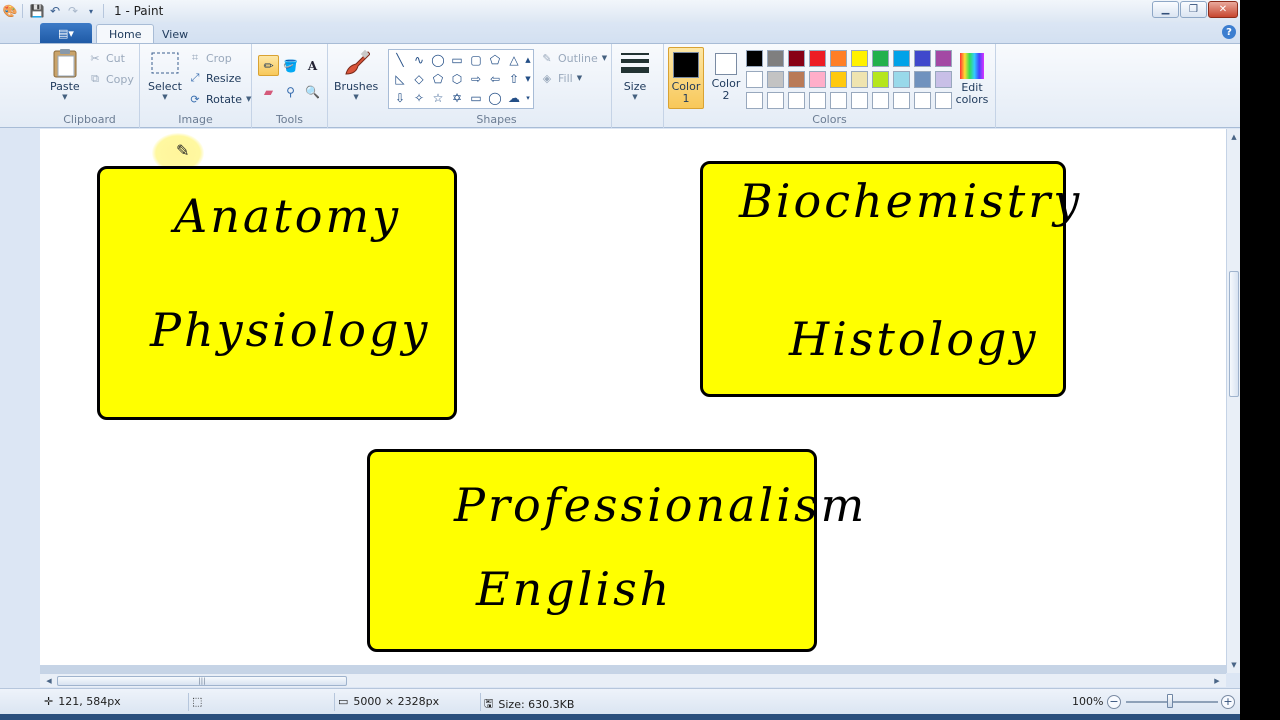 Image resolution: width=1280 pixels, height=720 pixels. Describe the element at coordinates (175, 34) in the screenshot. I see `tab-view: View` at that location.